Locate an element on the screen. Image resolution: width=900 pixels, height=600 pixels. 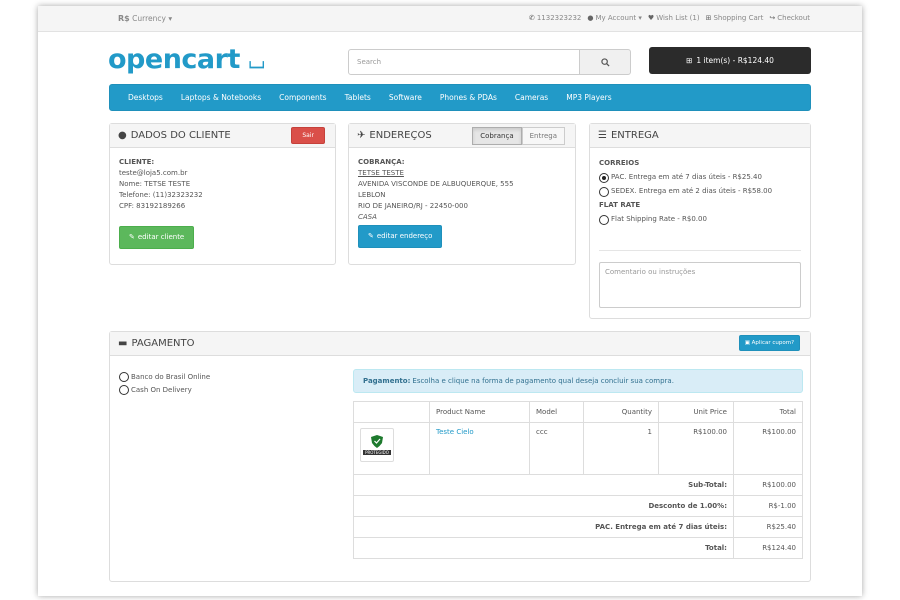
share-icon: ↪ is located at coordinates (772, 18).